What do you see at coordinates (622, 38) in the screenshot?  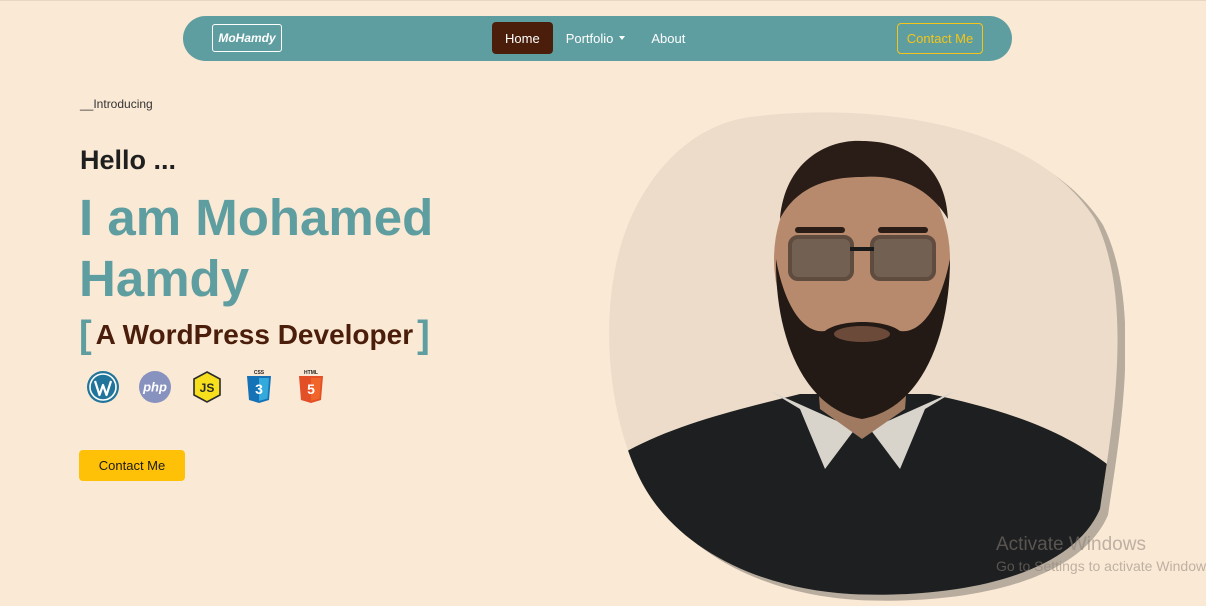 I see `chevron-down-icon` at bounding box center [622, 38].